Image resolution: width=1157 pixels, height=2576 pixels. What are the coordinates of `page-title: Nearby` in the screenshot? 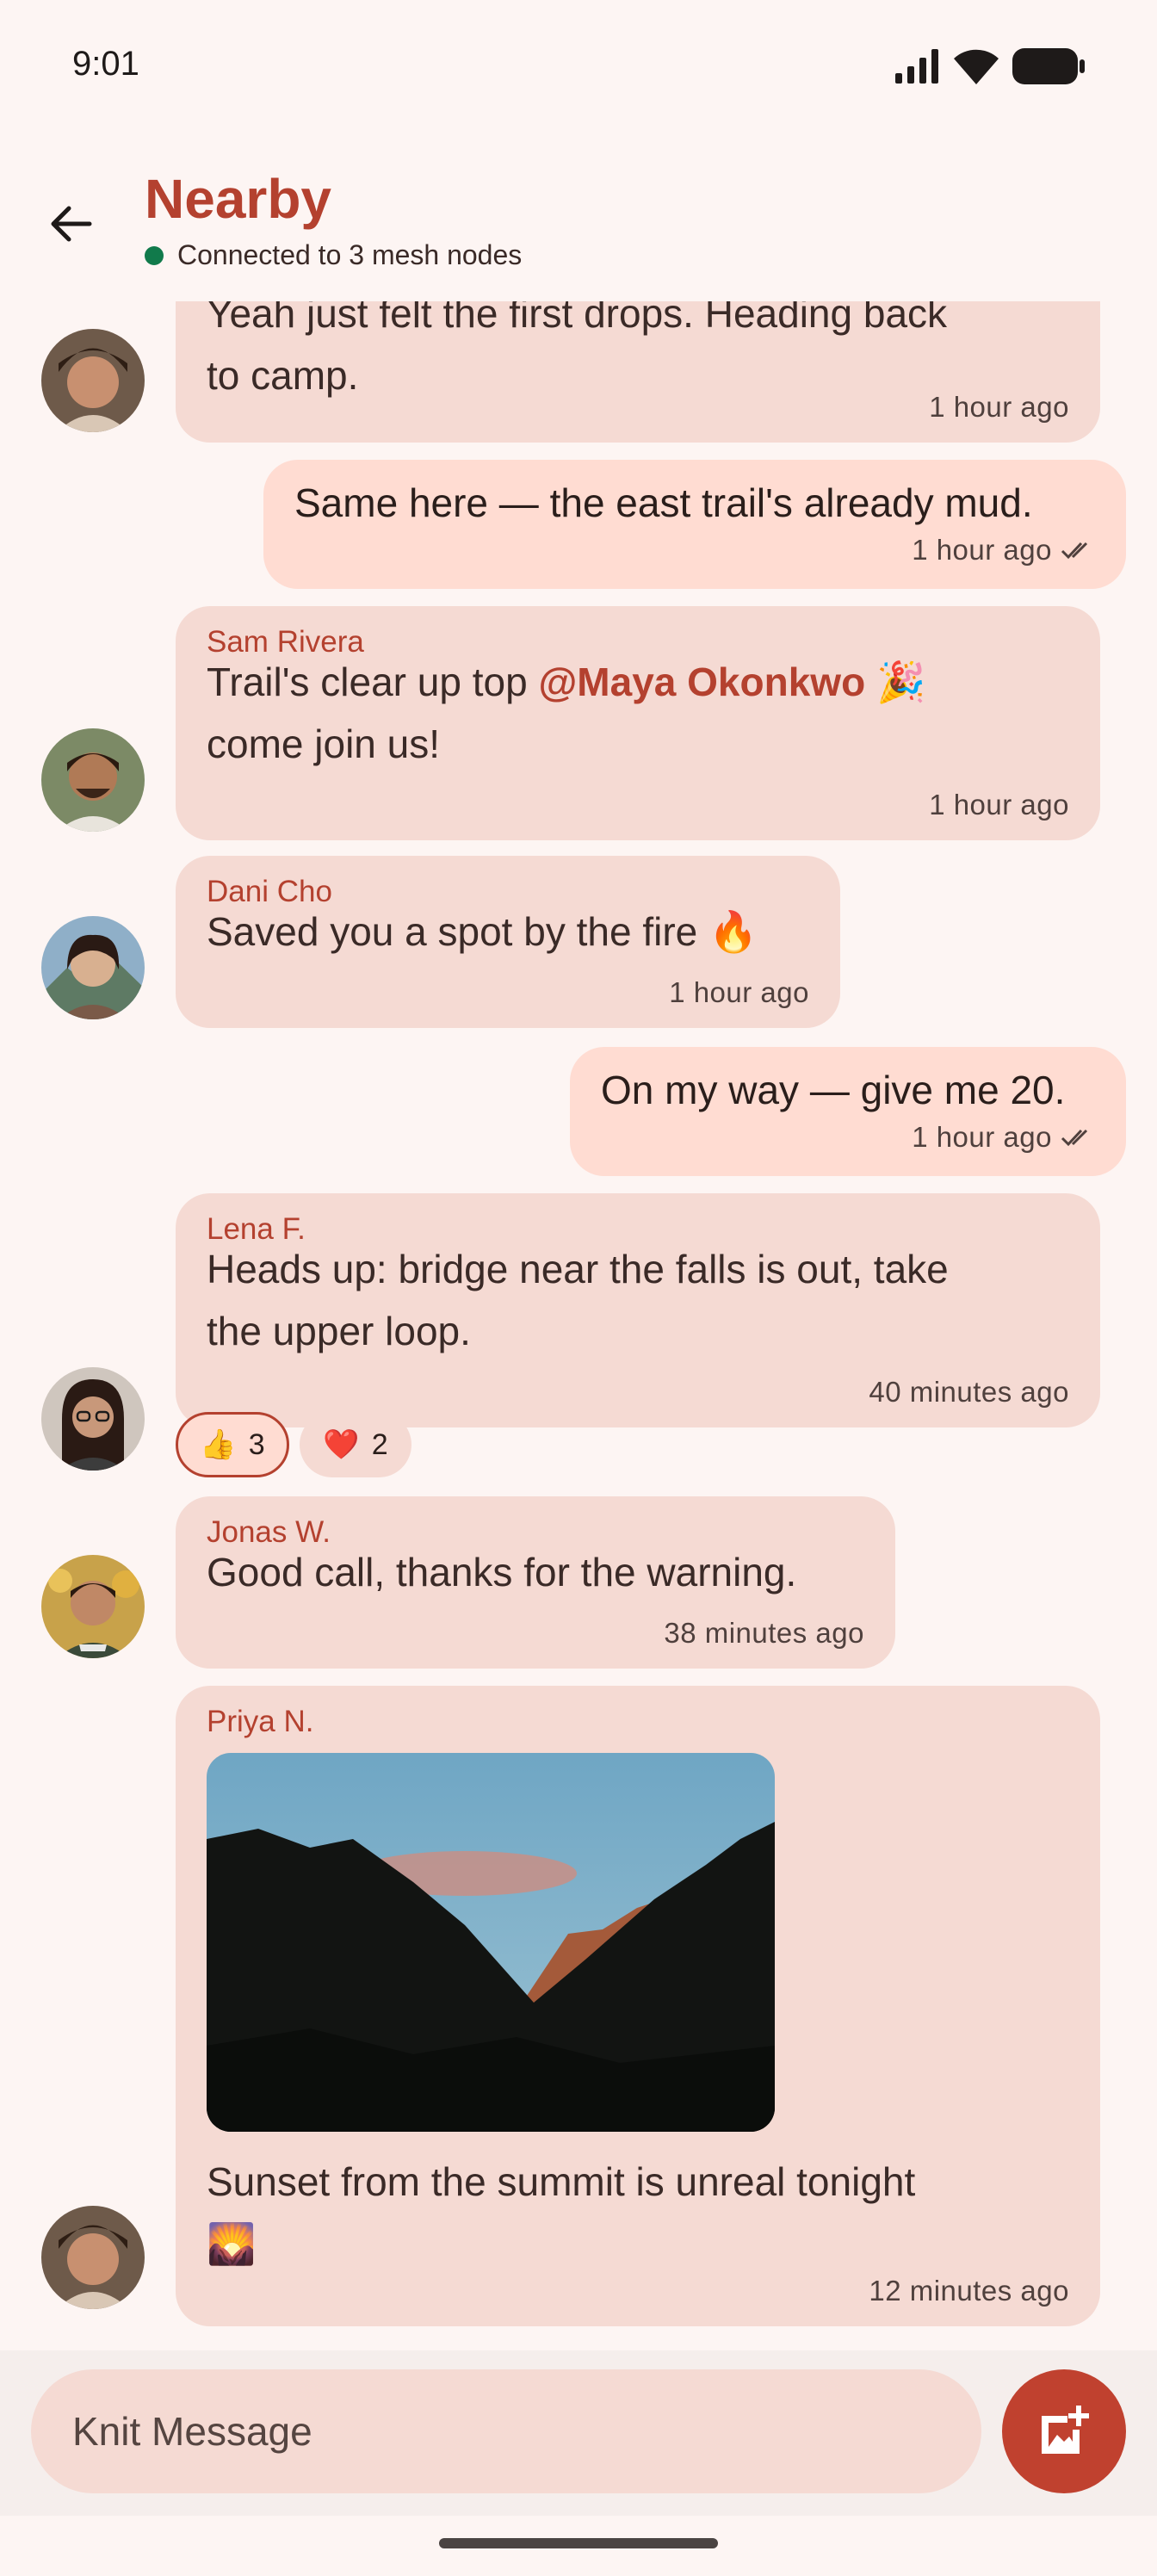 It's located at (238, 199).